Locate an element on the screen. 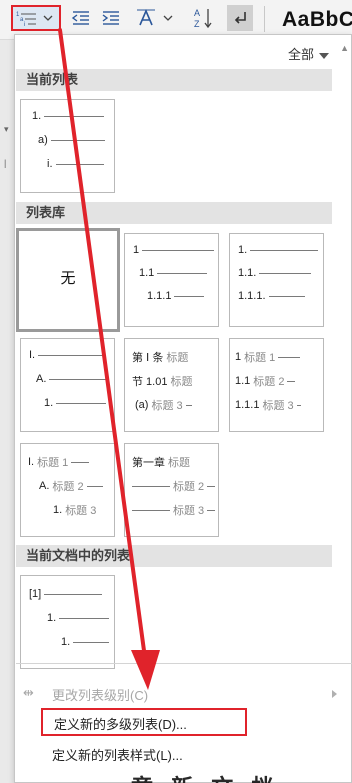 The image size is (352, 783). tile-row-number: I. is located at coordinates (31, 462).